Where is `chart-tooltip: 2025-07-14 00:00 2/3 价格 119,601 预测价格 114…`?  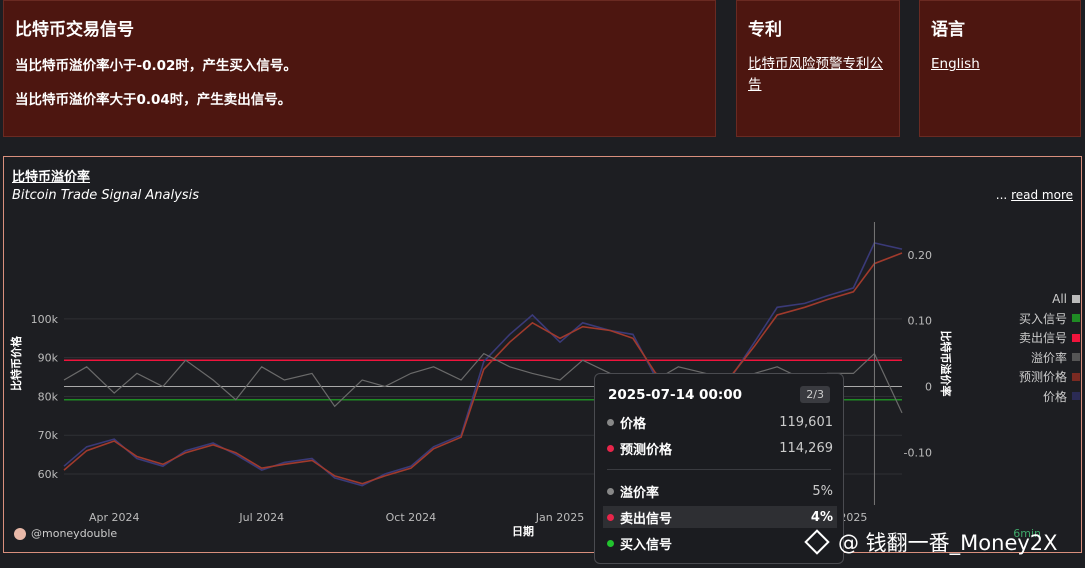
chart-tooltip: 2025-07-14 00:00 2/3 价格 119,601 预测价格 114… is located at coordinates (719, 468).